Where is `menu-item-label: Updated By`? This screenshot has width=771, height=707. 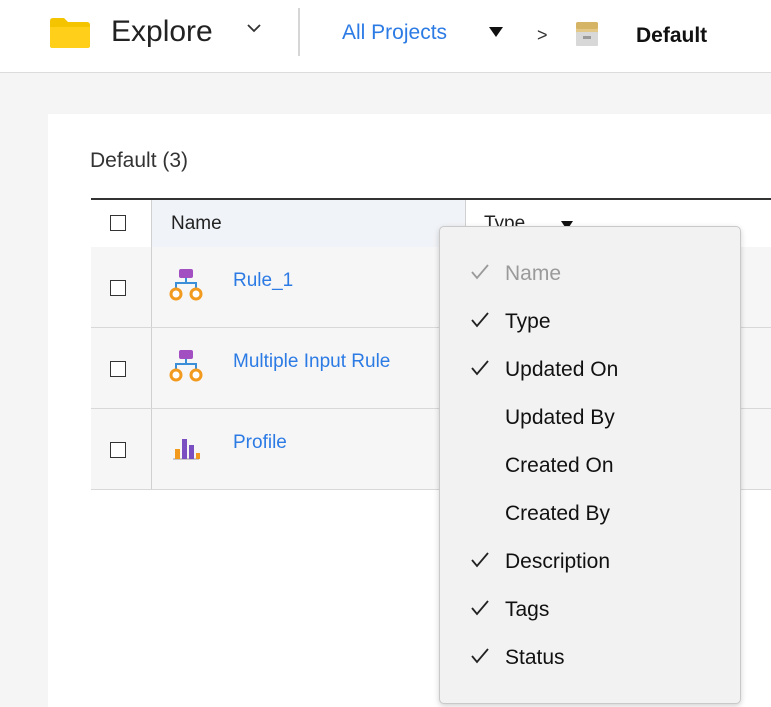
menu-item-label: Updated By is located at coordinates (560, 417).